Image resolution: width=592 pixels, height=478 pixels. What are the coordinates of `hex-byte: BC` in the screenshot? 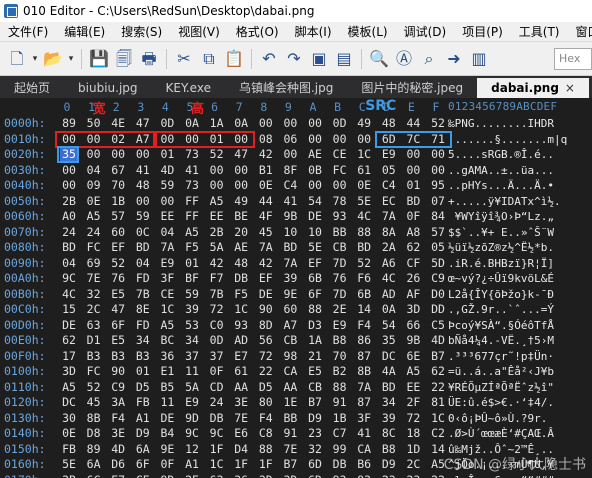 It's located at (167, 341).